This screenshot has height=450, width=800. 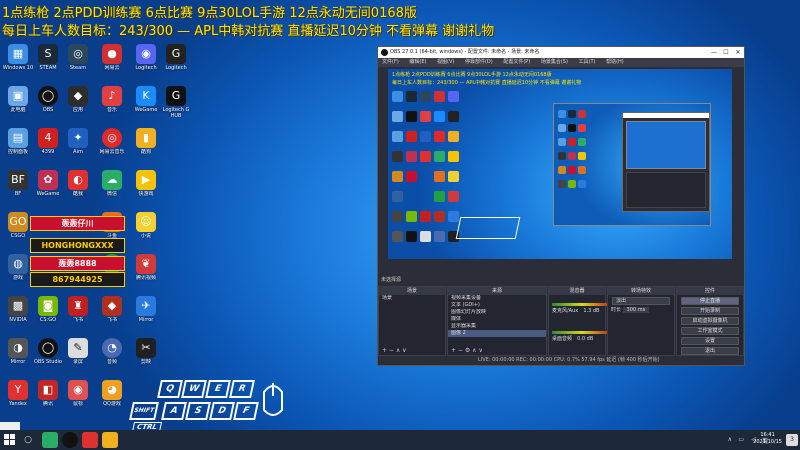 I want to click on taskbar-app-folder, so click(x=110, y=440).